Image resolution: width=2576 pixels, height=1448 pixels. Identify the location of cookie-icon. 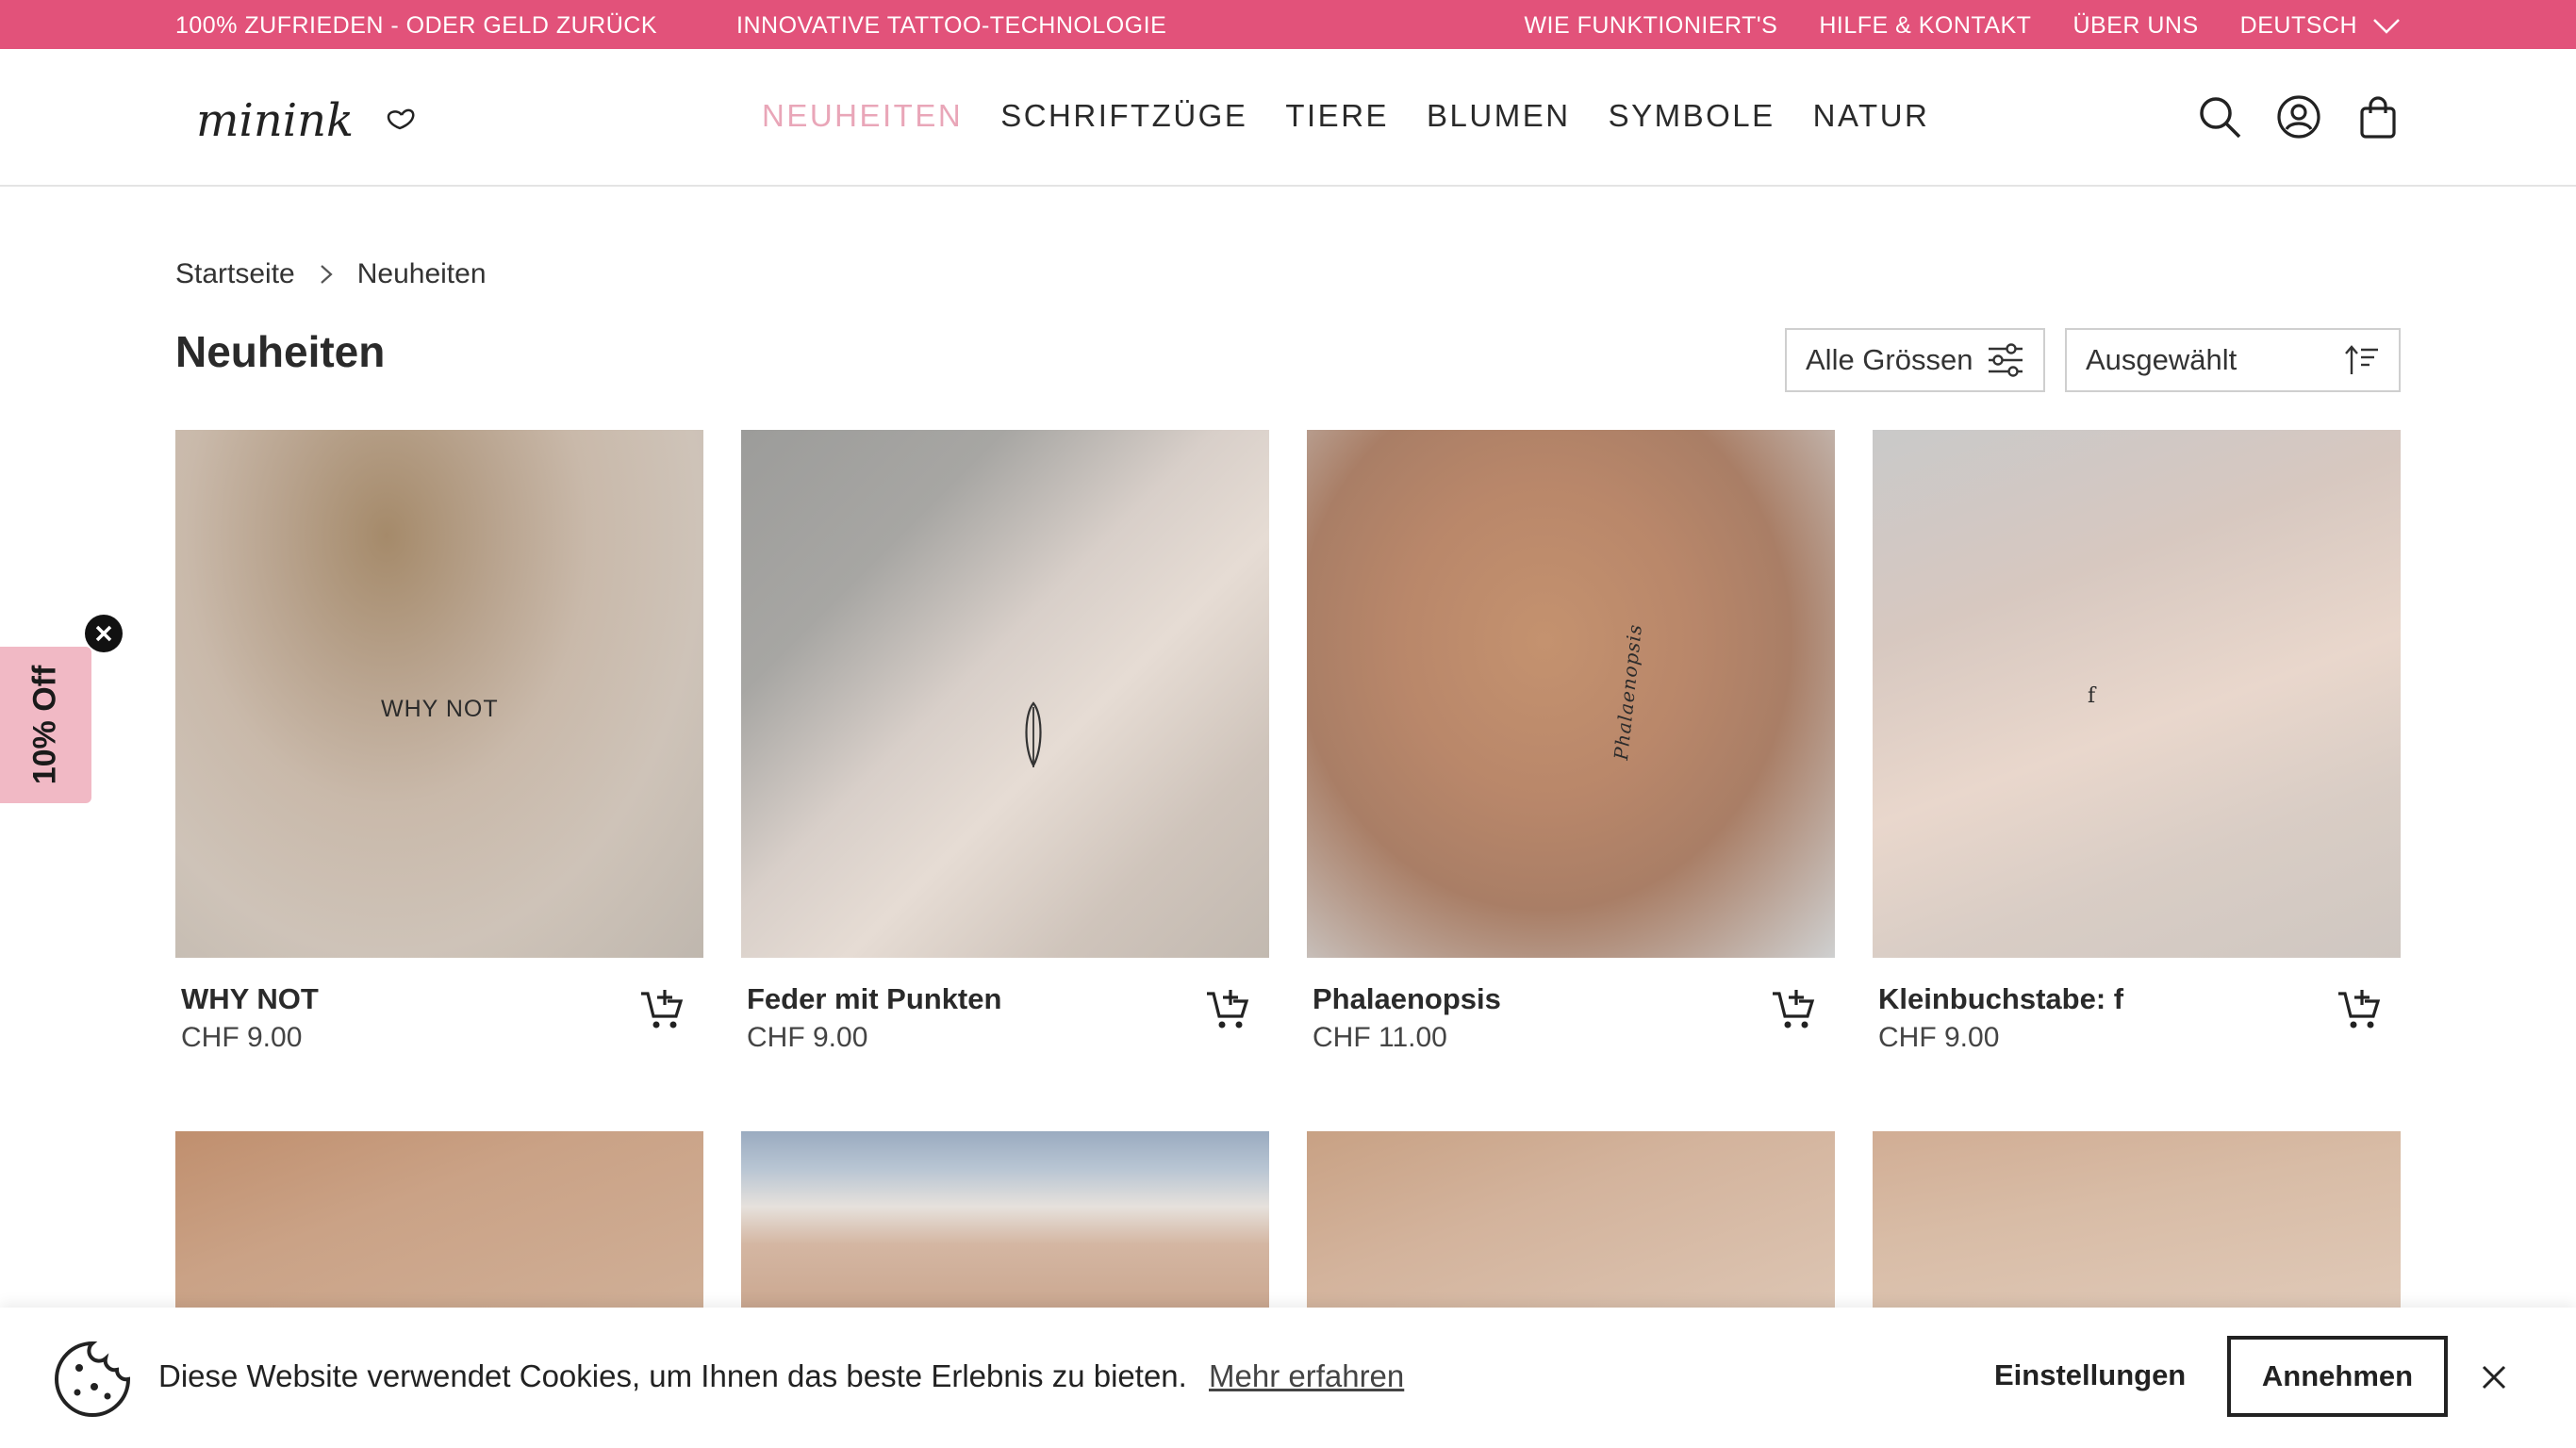
(93, 1379).